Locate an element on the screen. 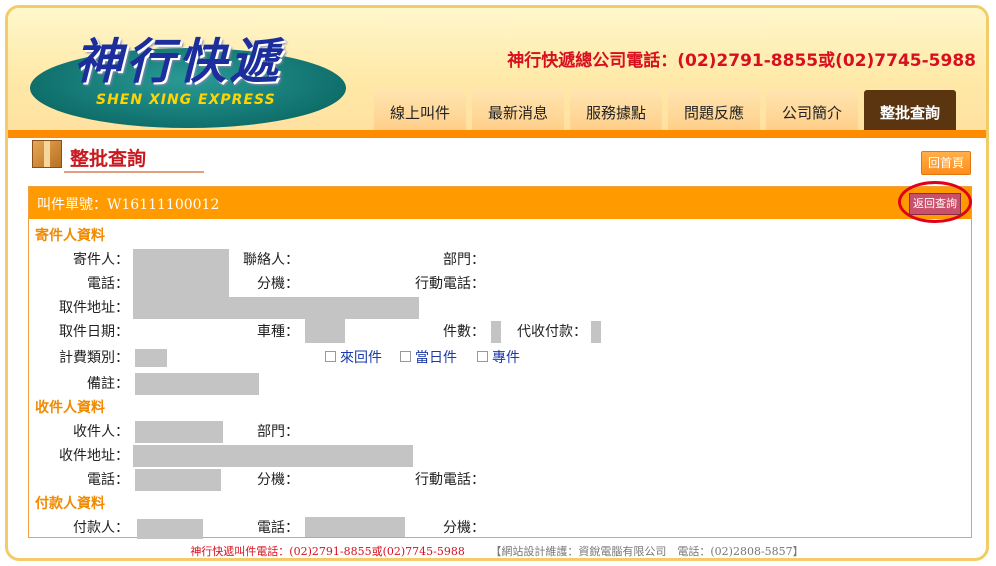 This screenshot has height=566, width=996. round-trip-checkbox is located at coordinates (330, 356).